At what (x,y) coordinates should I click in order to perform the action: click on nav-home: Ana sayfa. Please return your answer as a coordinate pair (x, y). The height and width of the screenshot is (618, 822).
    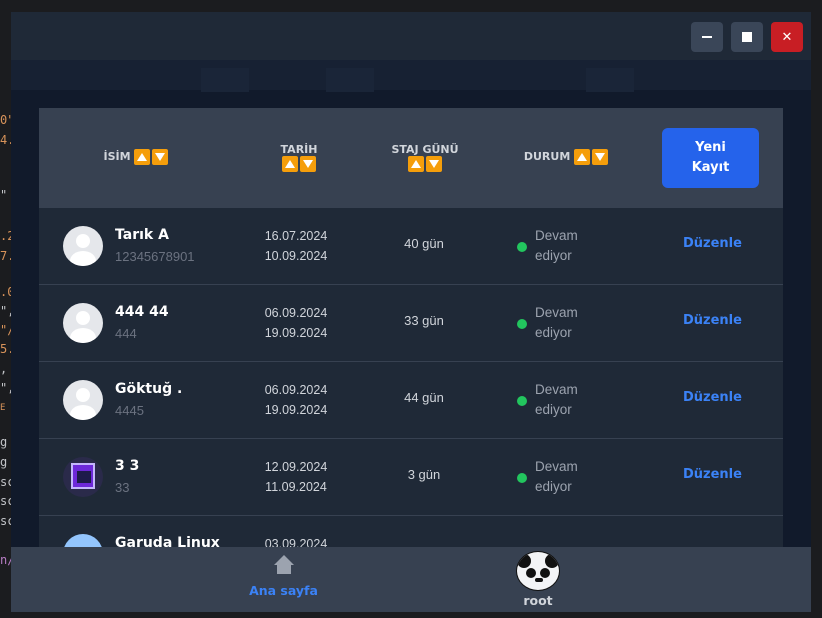
    Looking at the image, I should click on (283, 576).